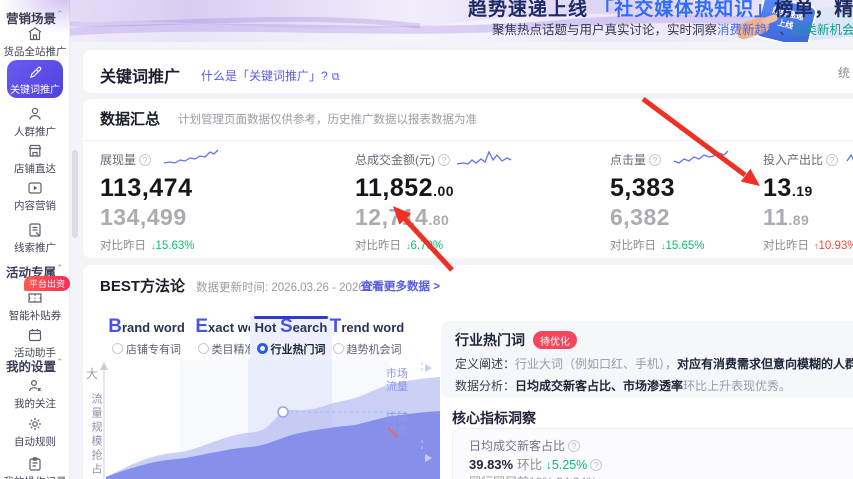 The height and width of the screenshot is (479, 853). I want to click on platform-funded-badge: 平台出资, so click(47, 283).